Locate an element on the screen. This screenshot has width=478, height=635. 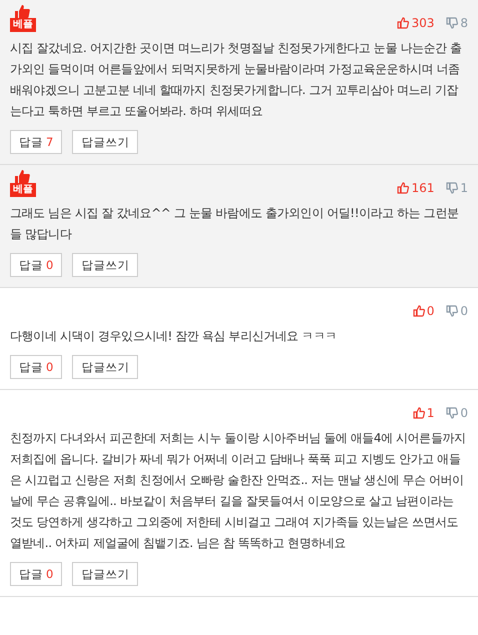
comment-text: 다행이네 시댁이 경우있으시네! 잠깐 욕심 부리신거네요 ㅋㅋㅋ is located at coordinates (174, 336).